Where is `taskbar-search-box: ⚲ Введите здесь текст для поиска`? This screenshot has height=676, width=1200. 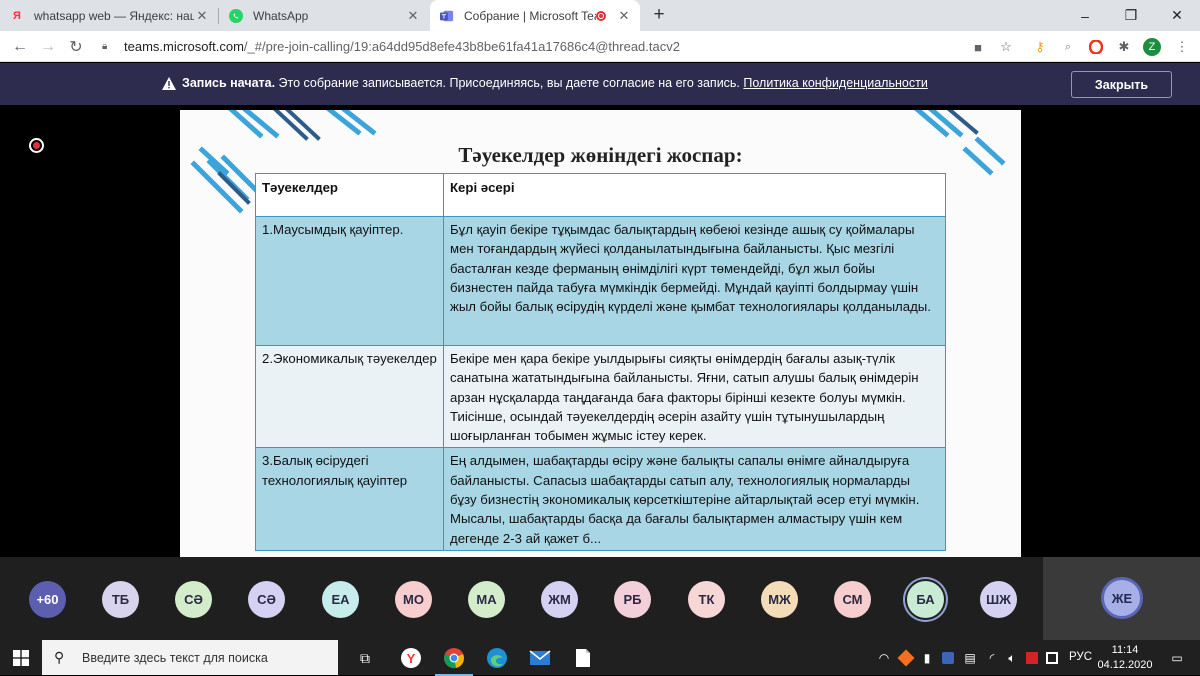 taskbar-search-box: ⚲ Введите здесь текст для поиска is located at coordinates (190, 657).